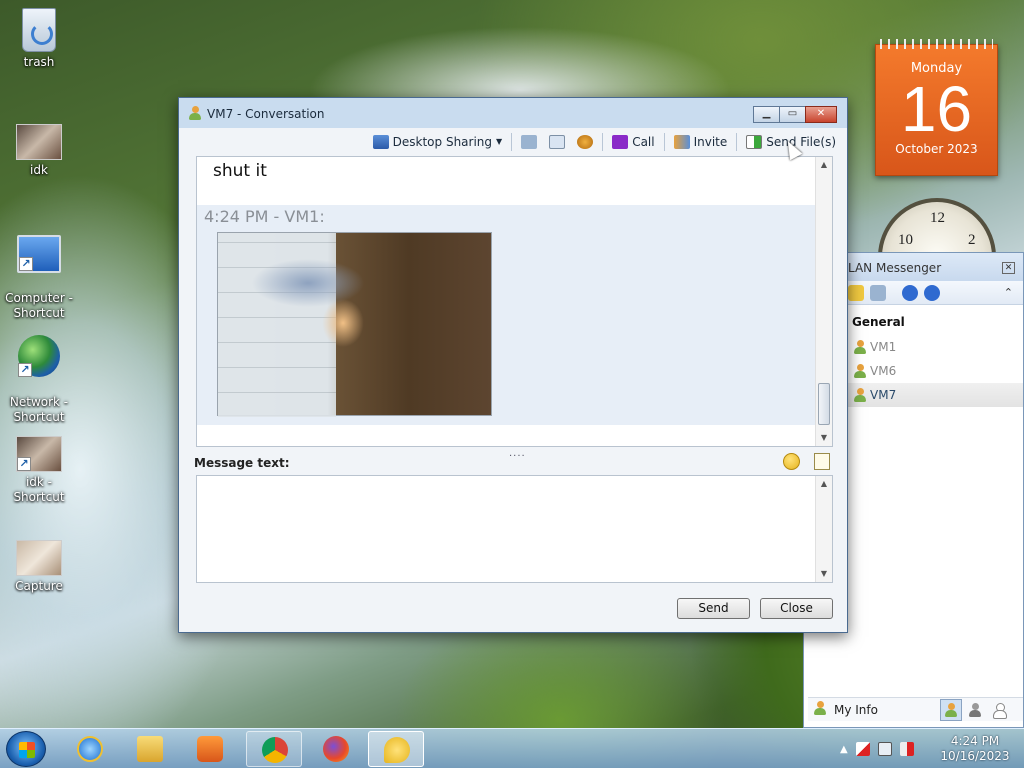  What do you see at coordinates (701, 142) in the screenshot?
I see `invite-button: Invite` at bounding box center [701, 142].